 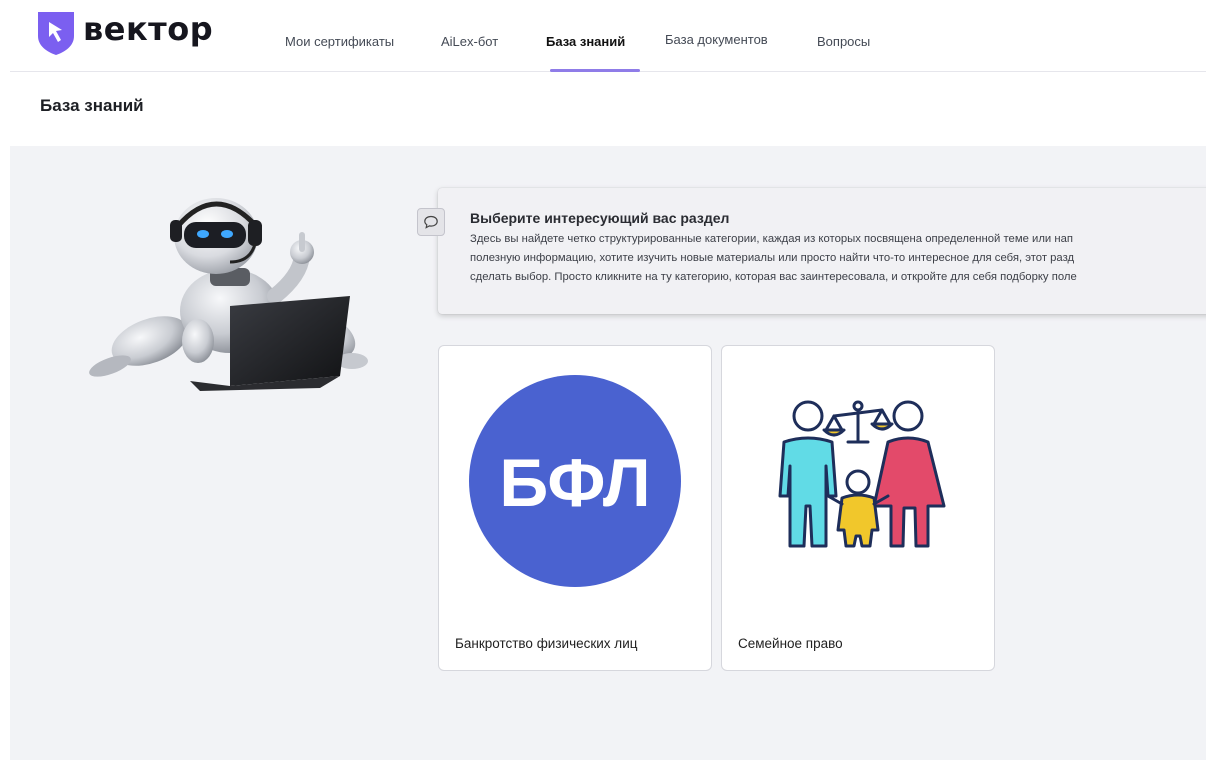 I want to click on nav-item-document-base: База документов, so click(x=716, y=39).